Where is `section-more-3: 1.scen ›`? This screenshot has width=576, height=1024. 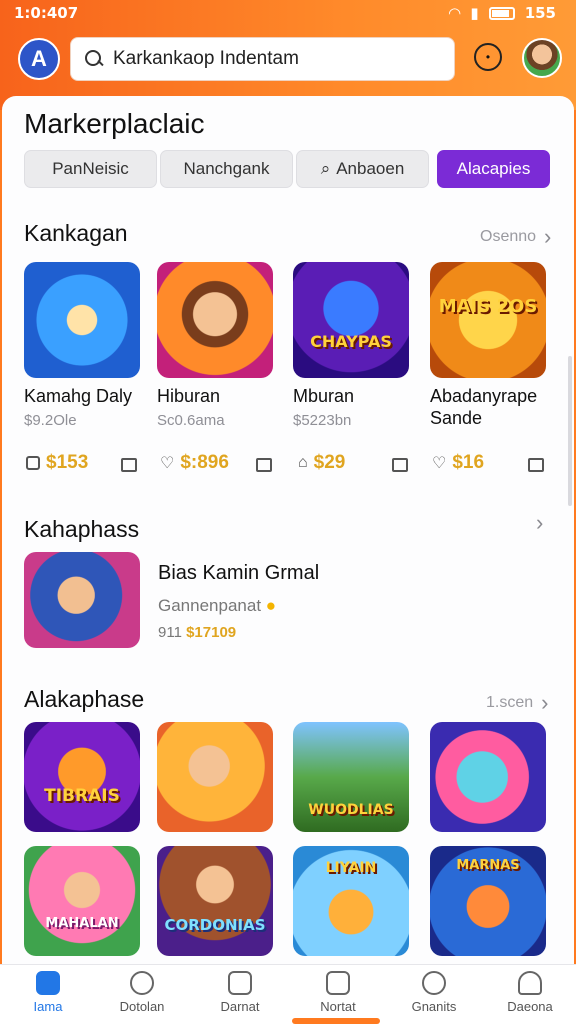 section-more-3: 1.scen › is located at coordinates (517, 703).